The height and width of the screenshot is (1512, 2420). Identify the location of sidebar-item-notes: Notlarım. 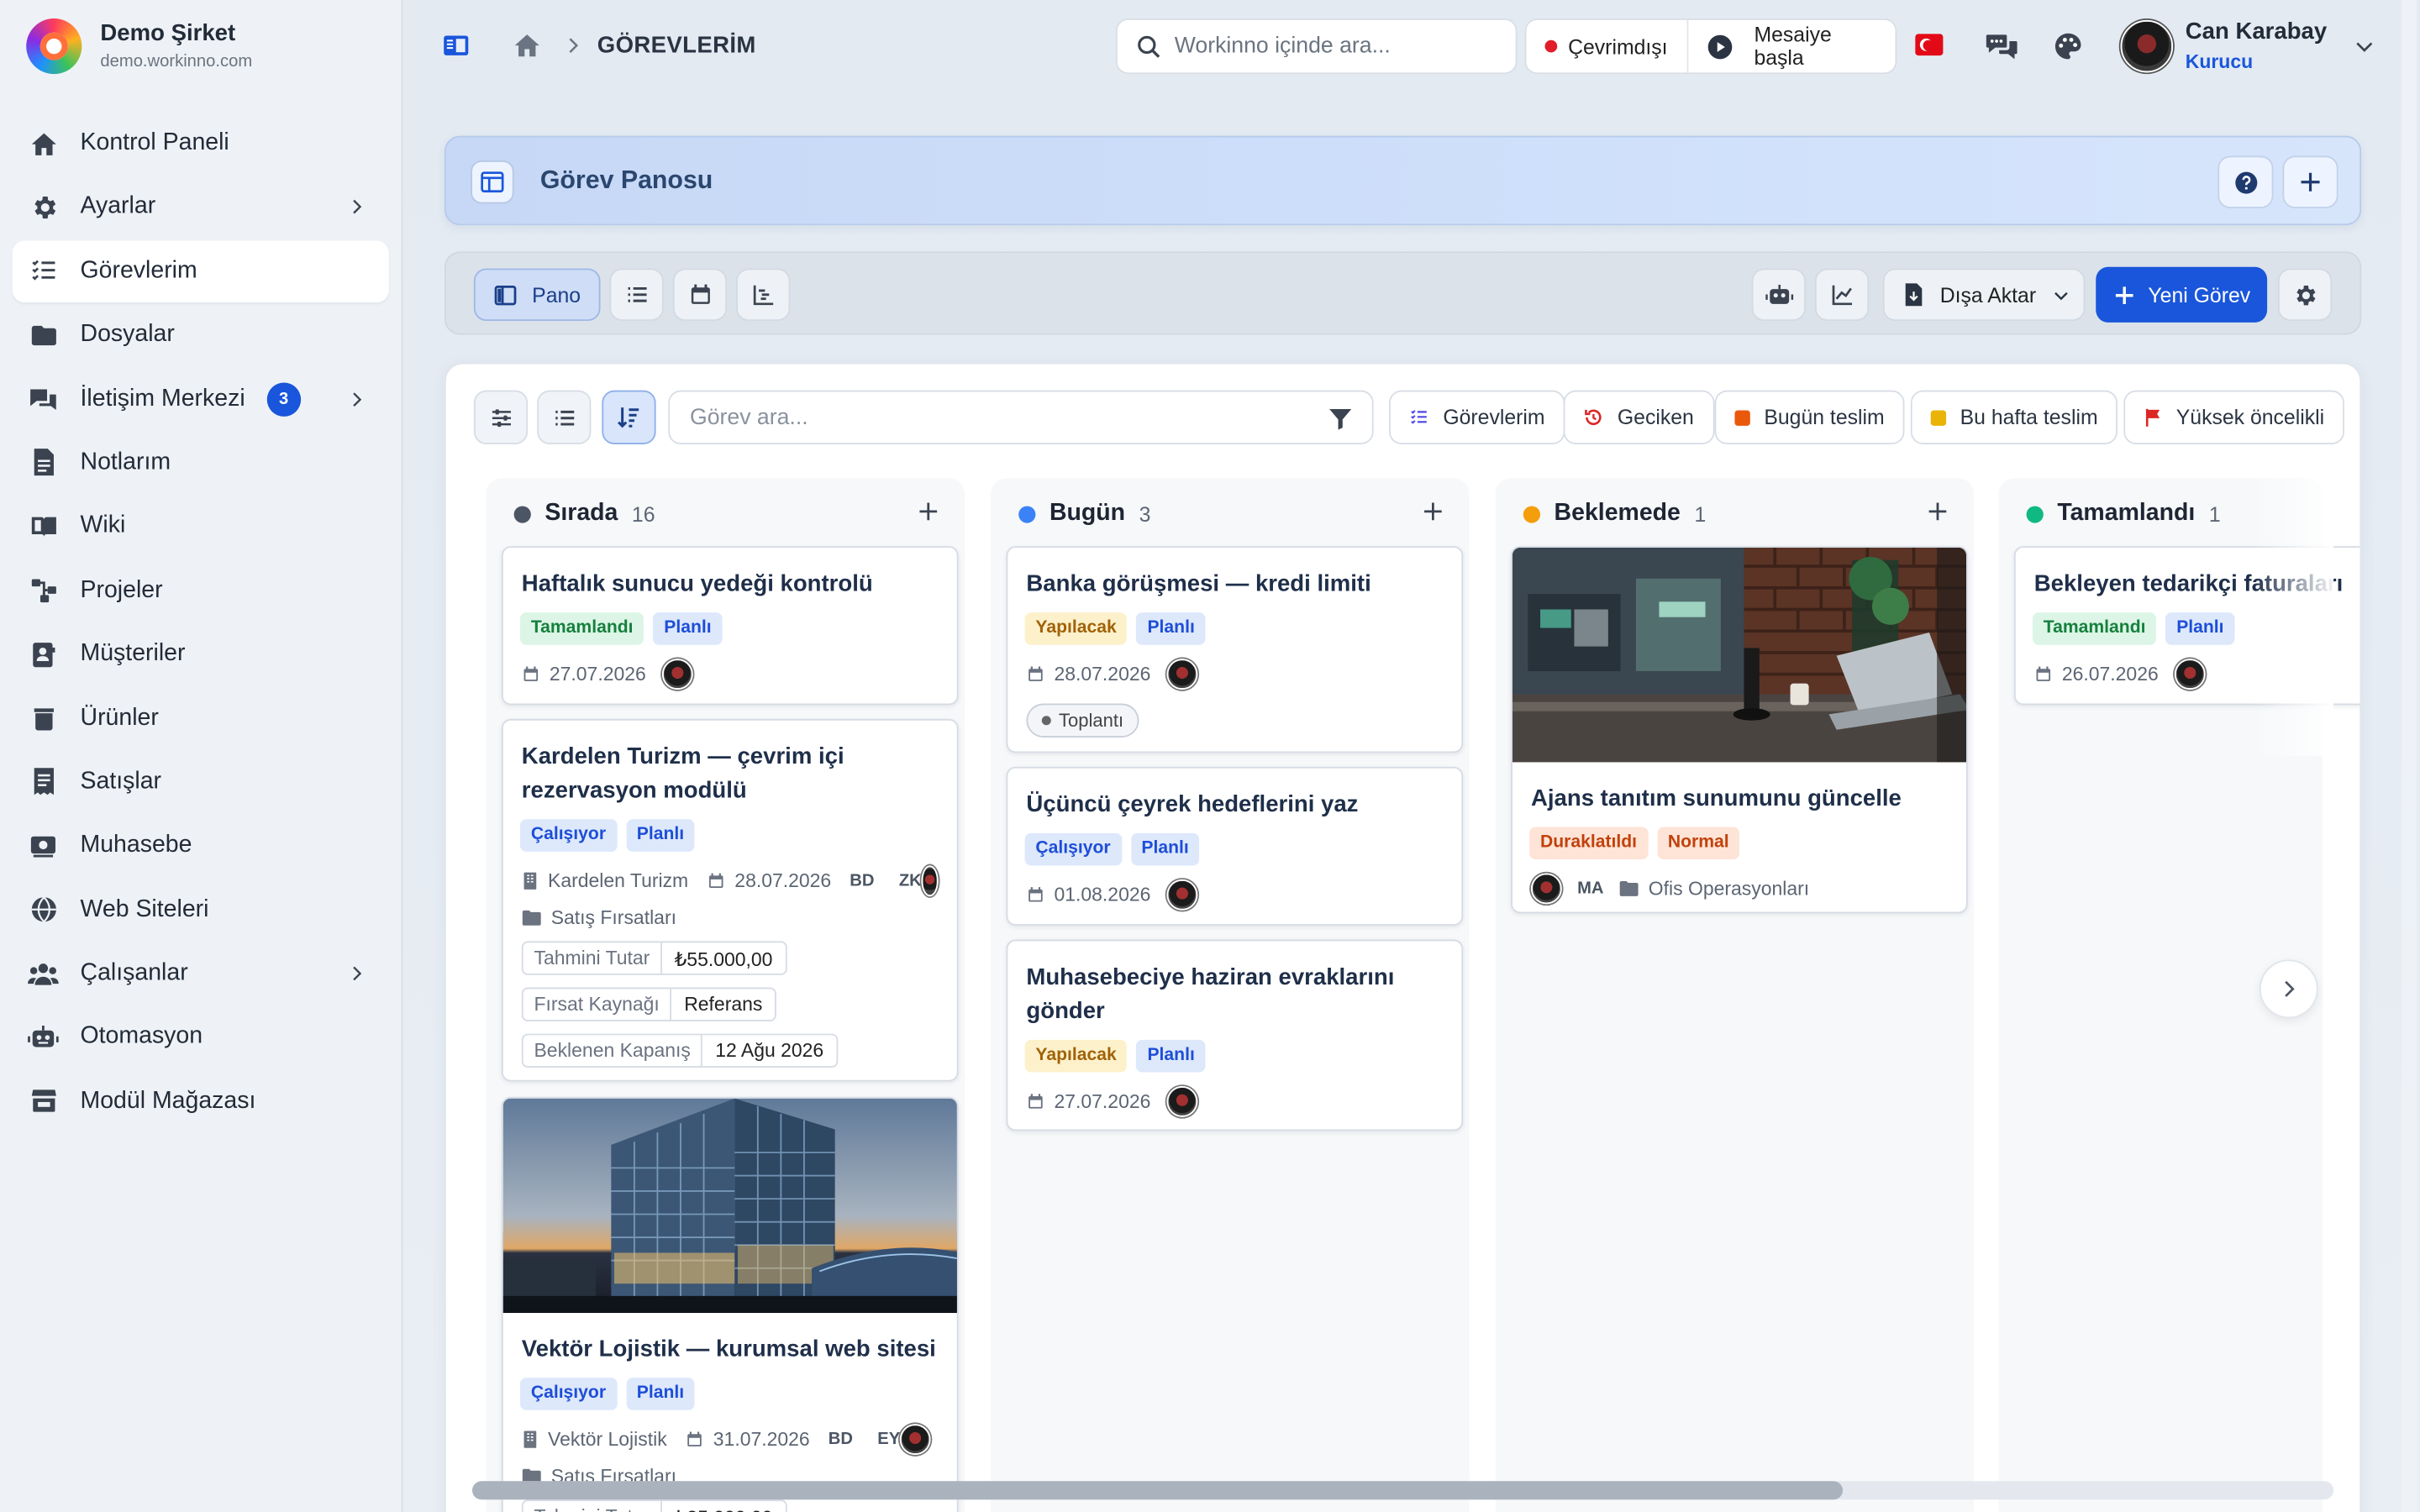
(201, 462).